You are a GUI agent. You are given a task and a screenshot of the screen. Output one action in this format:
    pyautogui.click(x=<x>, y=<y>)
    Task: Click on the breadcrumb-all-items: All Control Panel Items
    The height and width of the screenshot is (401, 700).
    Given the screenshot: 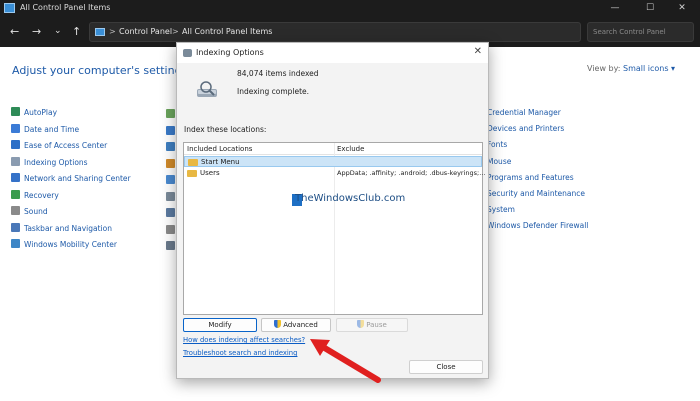 What is the action you would take?
    pyautogui.click(x=227, y=31)
    